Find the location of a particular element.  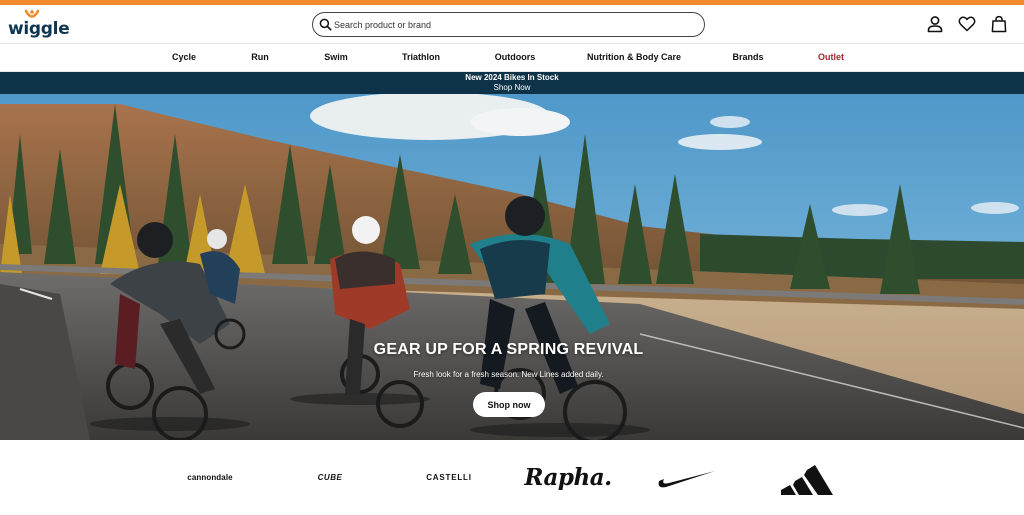

promo-banner: New 2024 Bikes In Stock Shop Now is located at coordinates (512, 83).